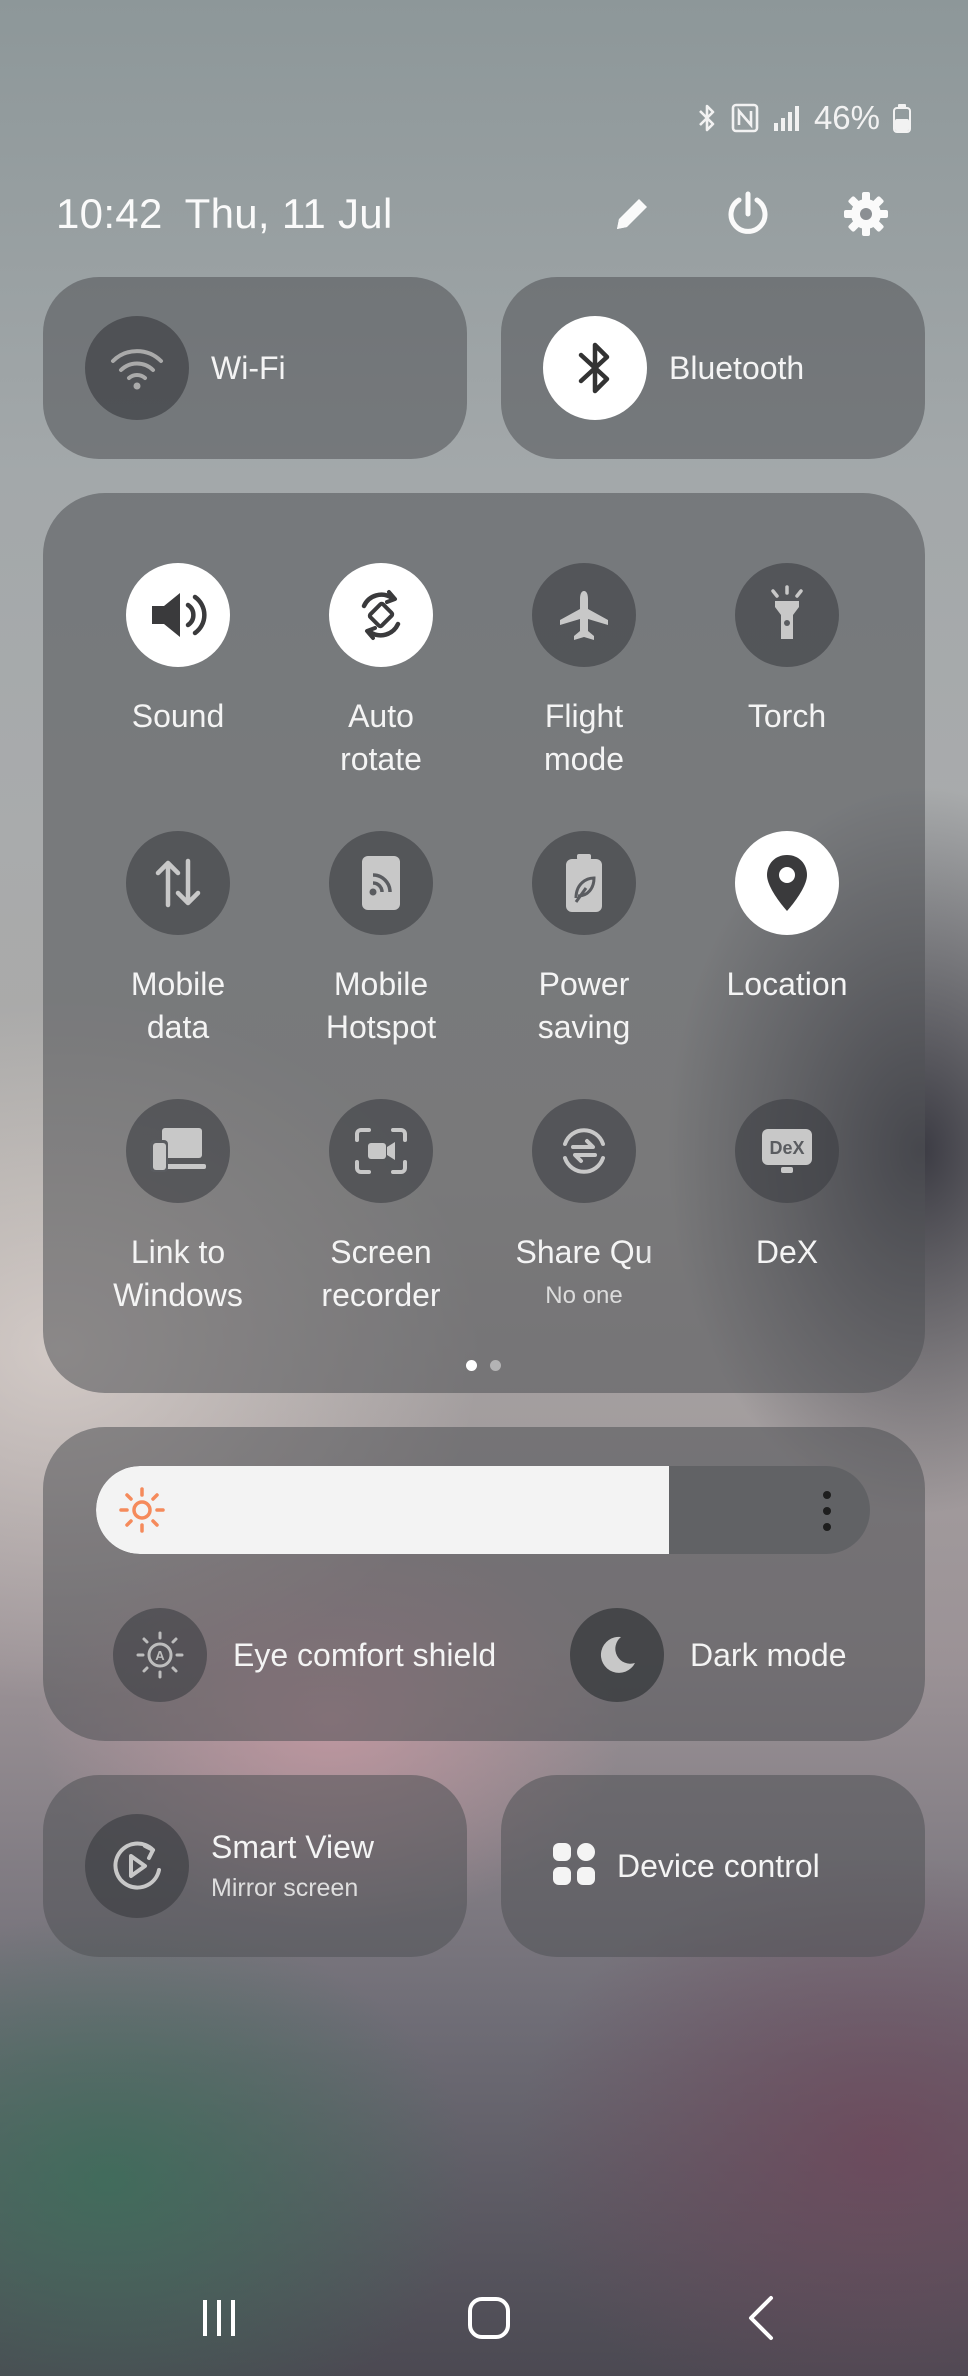 This screenshot has width=968, height=2376. I want to click on tile-quick-share: Share Qu No one, so click(584, 1204).